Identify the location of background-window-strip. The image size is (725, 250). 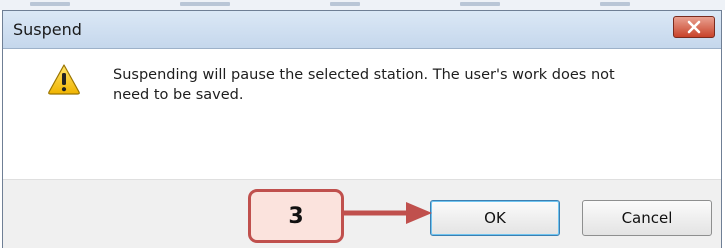
(362, 5).